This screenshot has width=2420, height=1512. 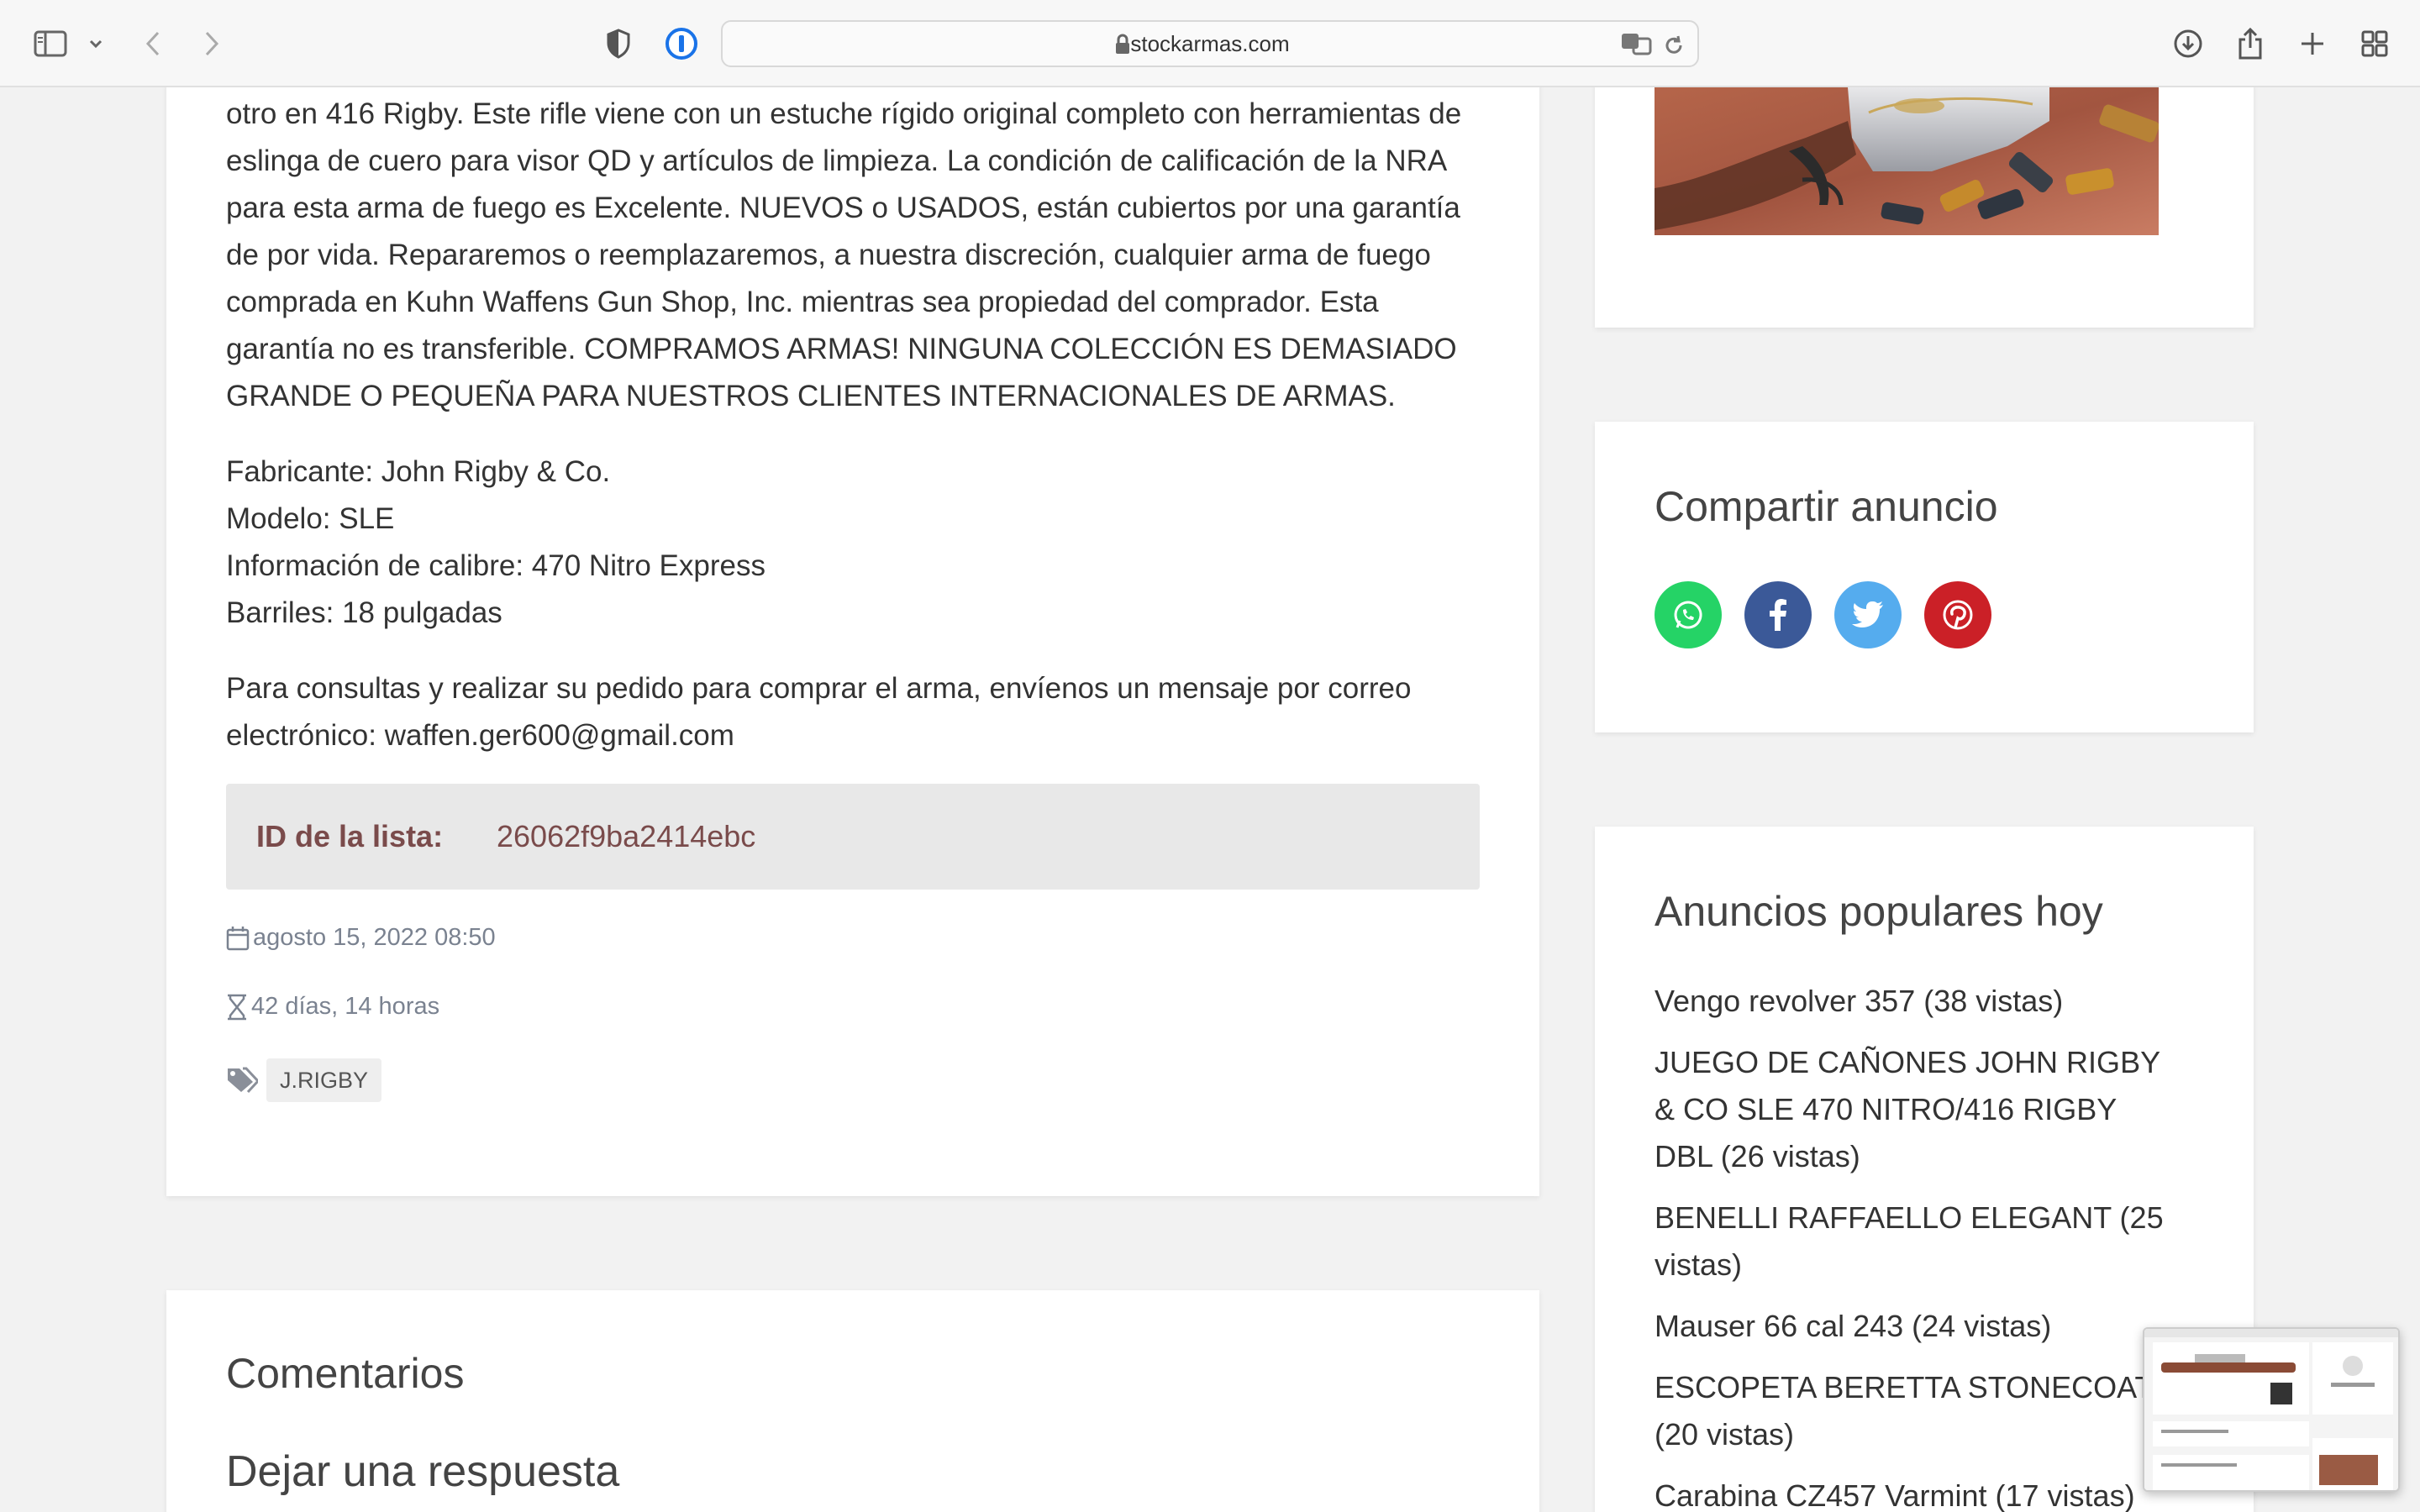 I want to click on facebook-icon, so click(x=1778, y=615).